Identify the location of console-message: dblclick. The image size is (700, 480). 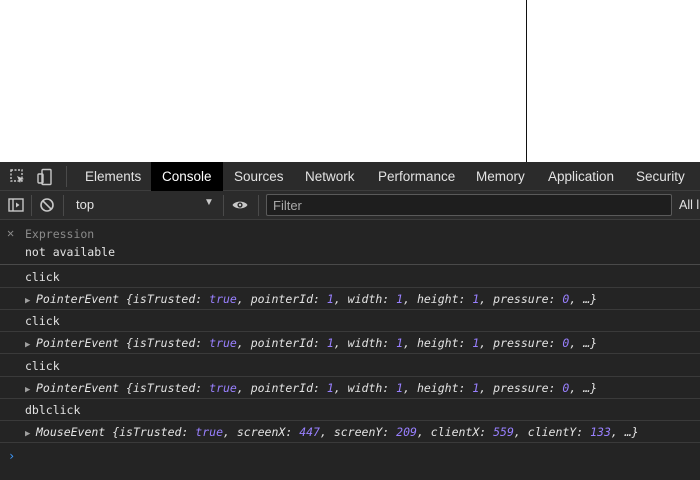
(350, 410).